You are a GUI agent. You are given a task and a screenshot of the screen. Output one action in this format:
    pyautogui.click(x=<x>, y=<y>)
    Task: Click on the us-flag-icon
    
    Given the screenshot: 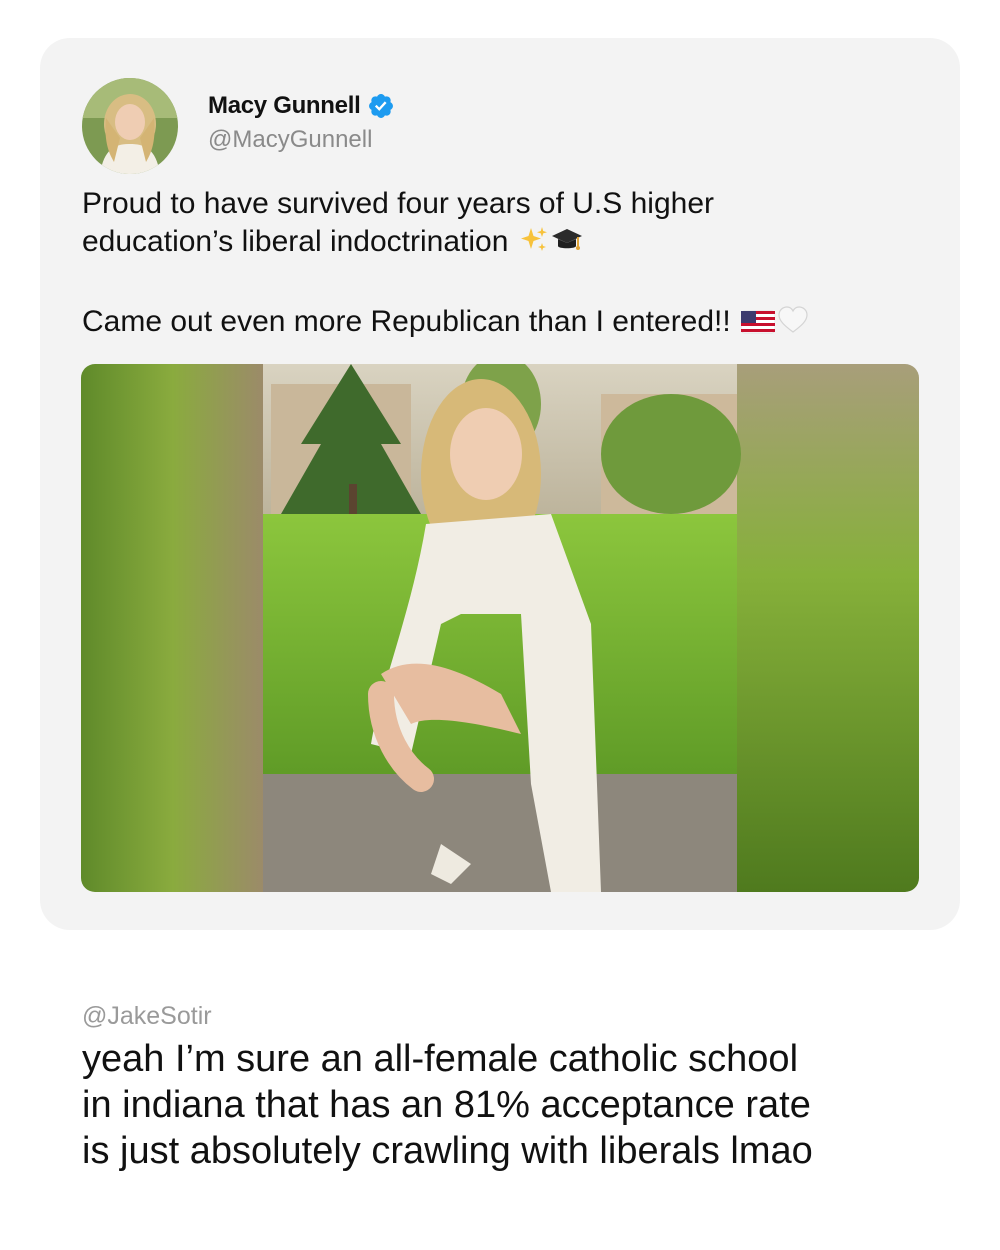 What is the action you would take?
    pyautogui.click(x=758, y=326)
    